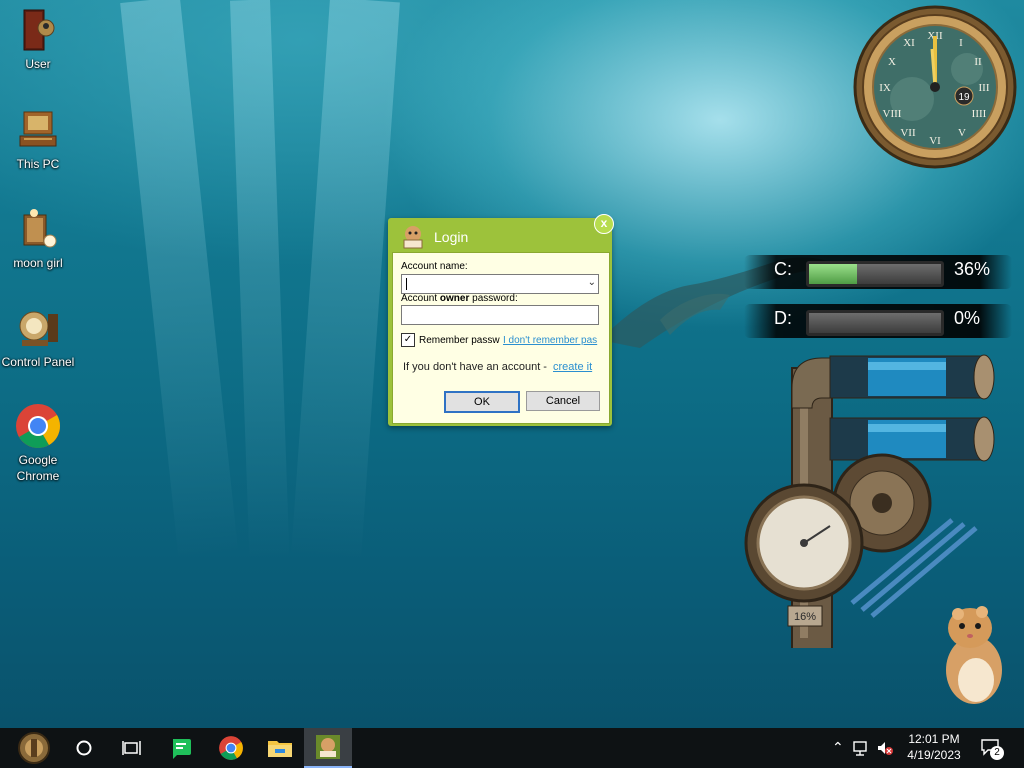 The height and width of the screenshot is (768, 1024). I want to click on clock-numeral: II, so click(978, 62).